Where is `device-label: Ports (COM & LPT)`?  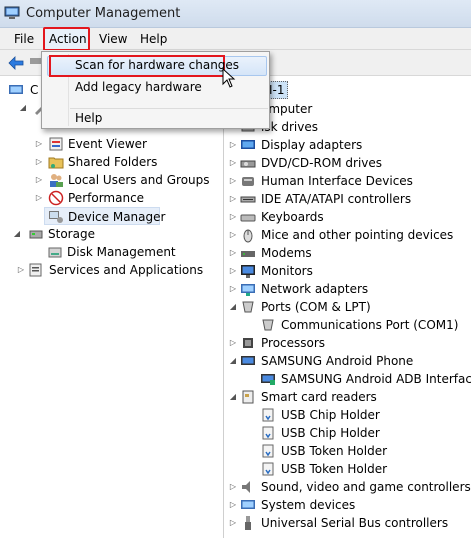 device-label: Ports (COM & LPT) is located at coordinates (316, 307).